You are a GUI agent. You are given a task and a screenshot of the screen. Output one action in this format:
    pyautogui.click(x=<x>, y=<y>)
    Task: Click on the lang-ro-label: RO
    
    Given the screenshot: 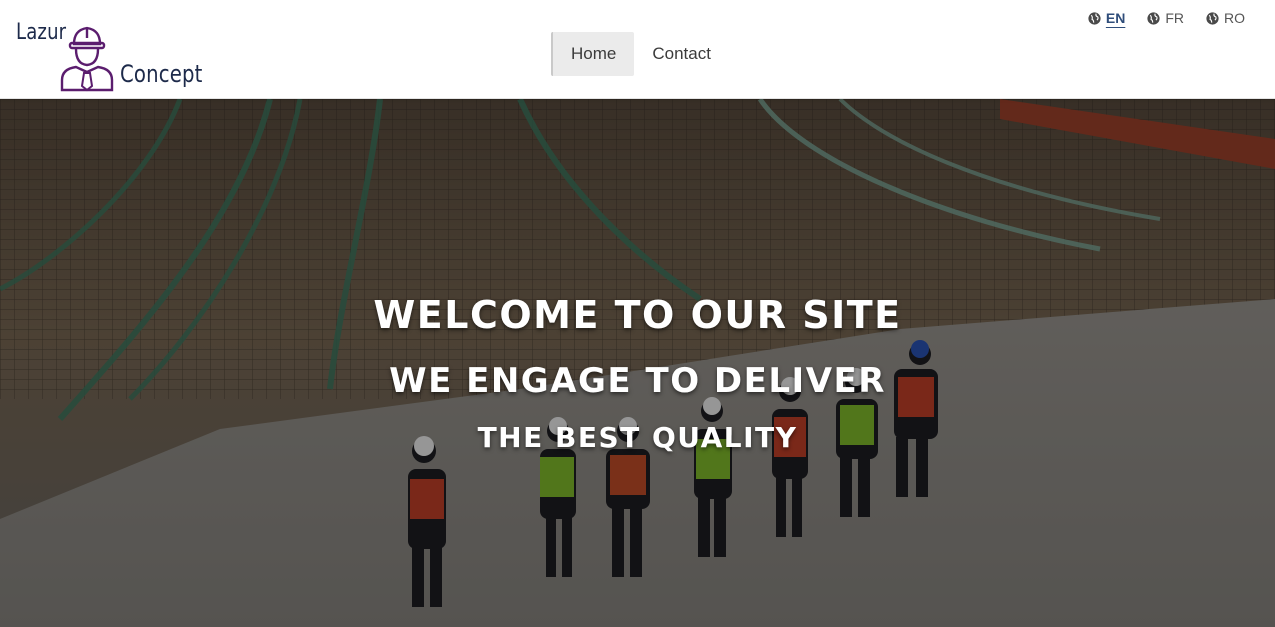 What is the action you would take?
    pyautogui.click(x=1234, y=18)
    